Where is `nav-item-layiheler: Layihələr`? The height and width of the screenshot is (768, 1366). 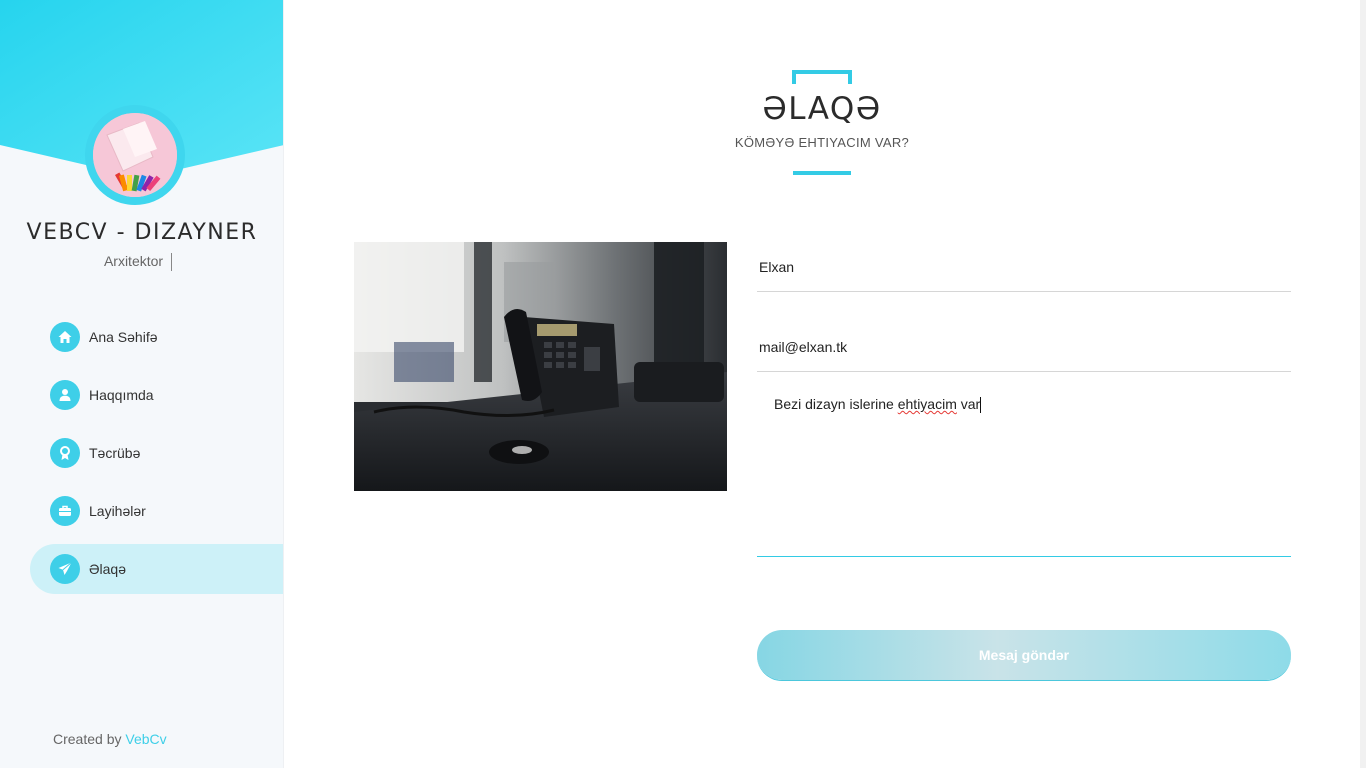
nav-item-layiheler: Layihələr is located at coordinates (156, 511).